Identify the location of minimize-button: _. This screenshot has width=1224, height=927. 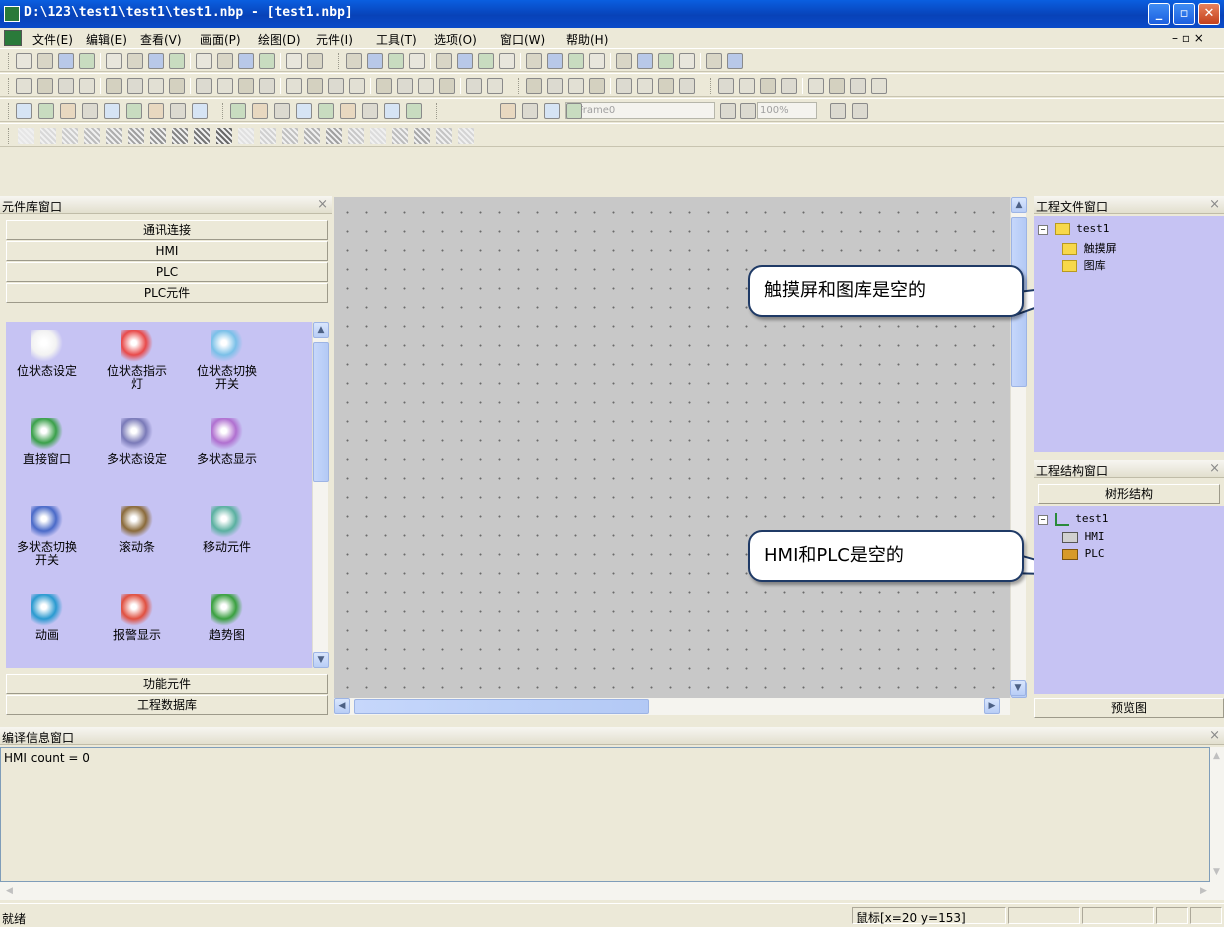
(1159, 14).